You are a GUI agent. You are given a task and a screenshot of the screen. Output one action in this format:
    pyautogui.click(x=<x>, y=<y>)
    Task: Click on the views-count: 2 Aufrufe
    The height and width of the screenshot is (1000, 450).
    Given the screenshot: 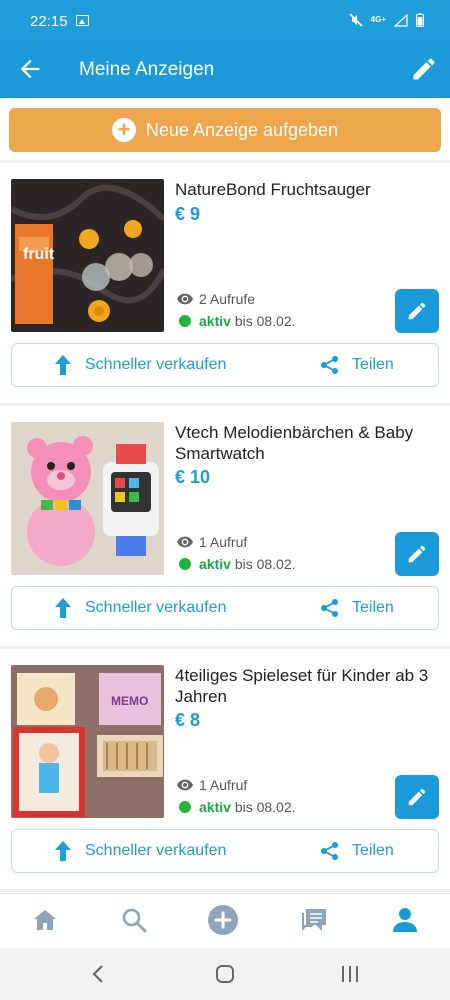 What is the action you would take?
    pyautogui.click(x=216, y=299)
    